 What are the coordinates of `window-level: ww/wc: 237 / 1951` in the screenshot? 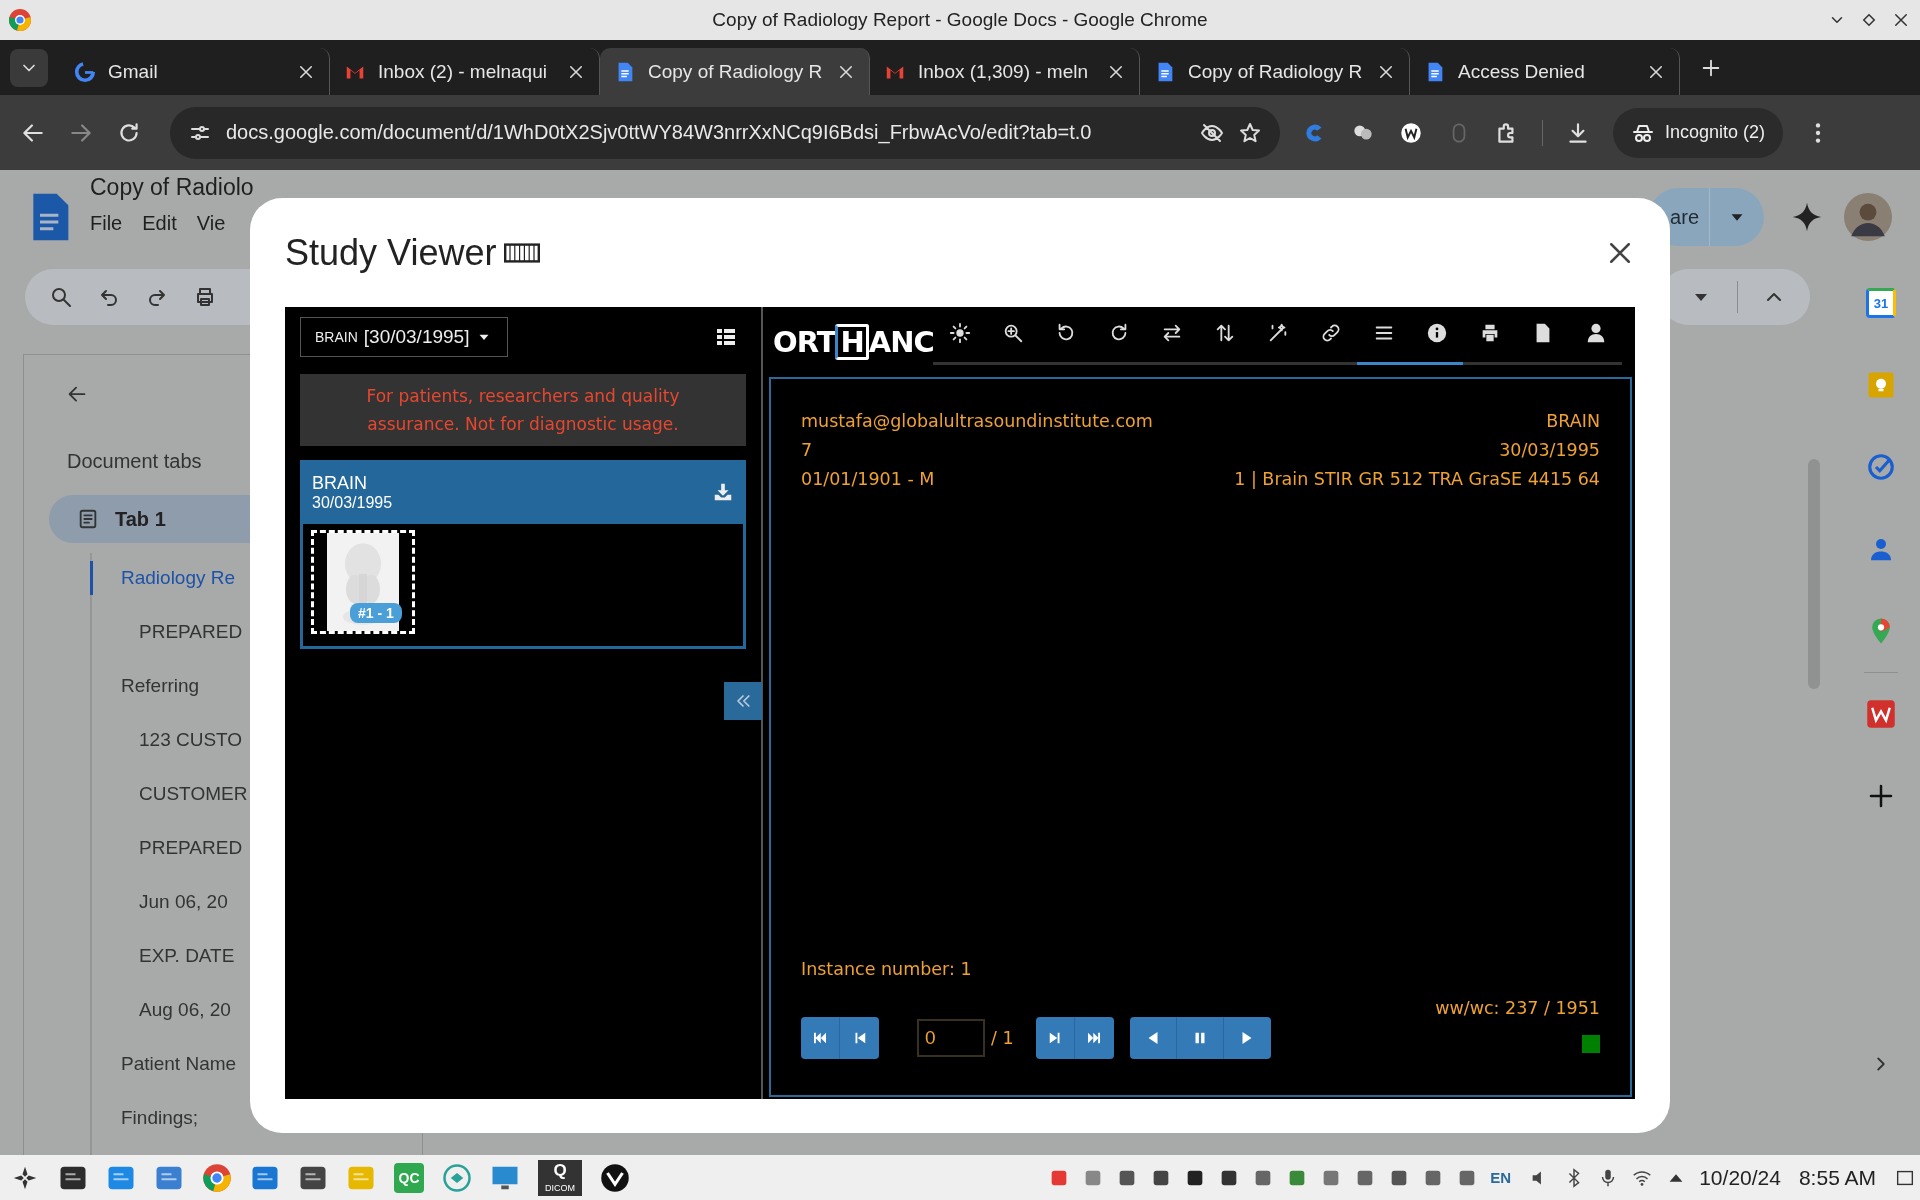 It's located at (1517, 1008).